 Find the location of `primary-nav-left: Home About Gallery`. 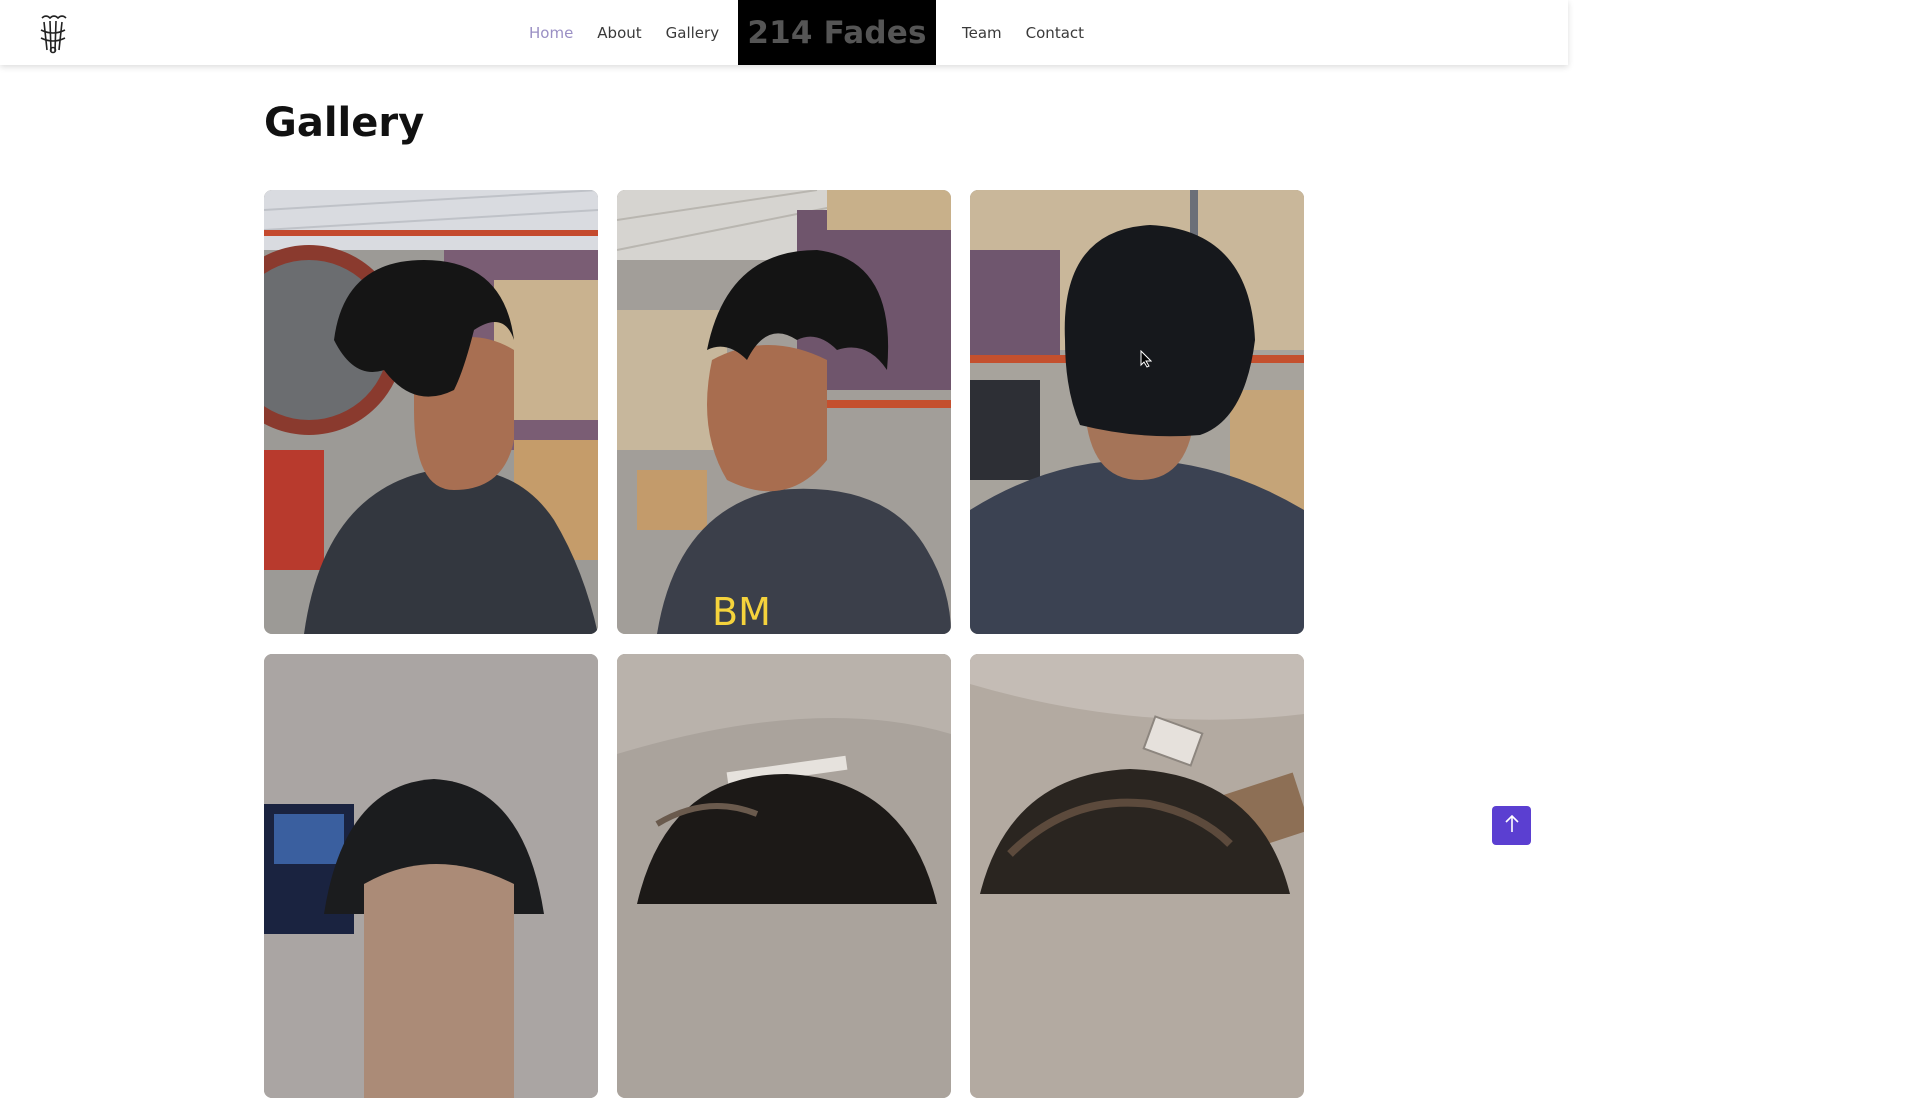

primary-nav-left: Home About Gallery is located at coordinates (624, 32).